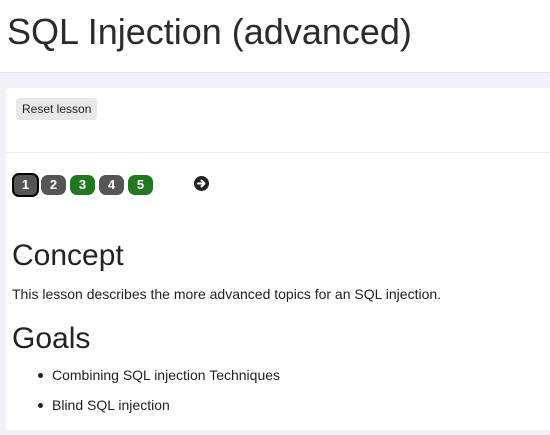 The width and height of the screenshot is (550, 435). I want to click on reset-lesson-button: Reset lesson, so click(57, 109).